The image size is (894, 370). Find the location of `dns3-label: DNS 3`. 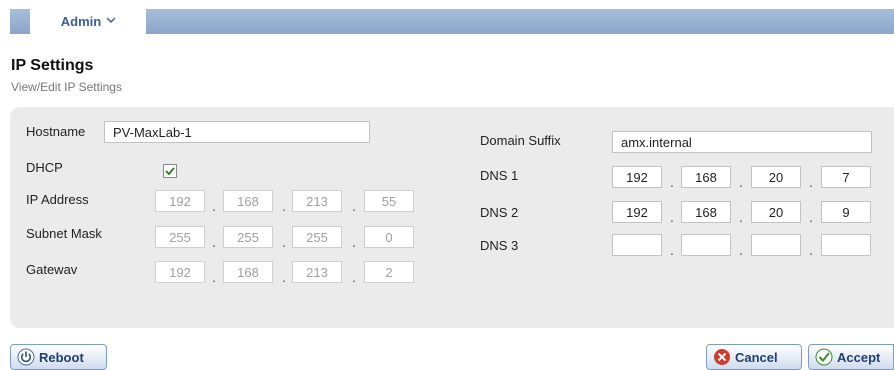

dns3-label: DNS 3 is located at coordinates (499, 245).